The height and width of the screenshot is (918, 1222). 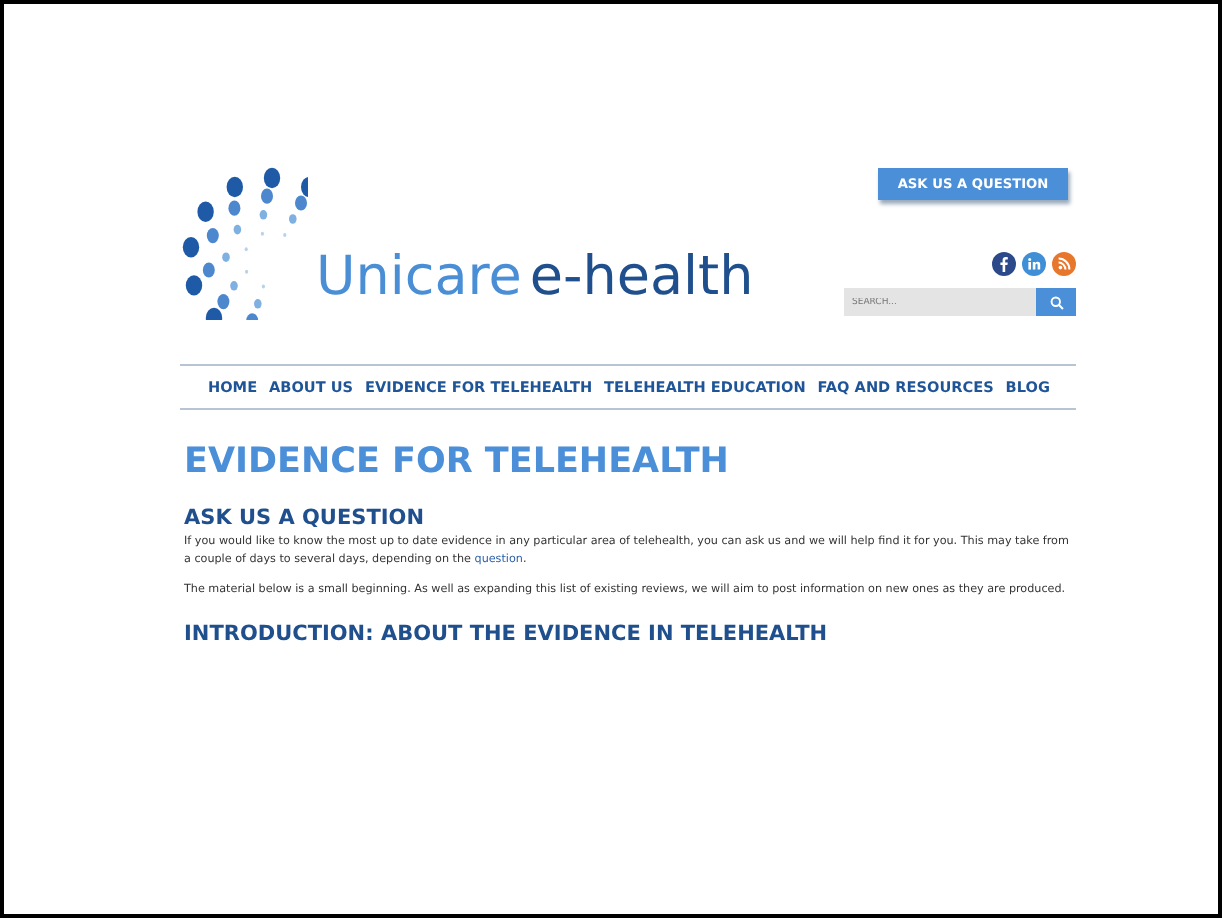 I want to click on section-heading: INTRODUCTION: ABOUT THE EVIDENCE IN TELEHEALTH, so click(x=507, y=634).